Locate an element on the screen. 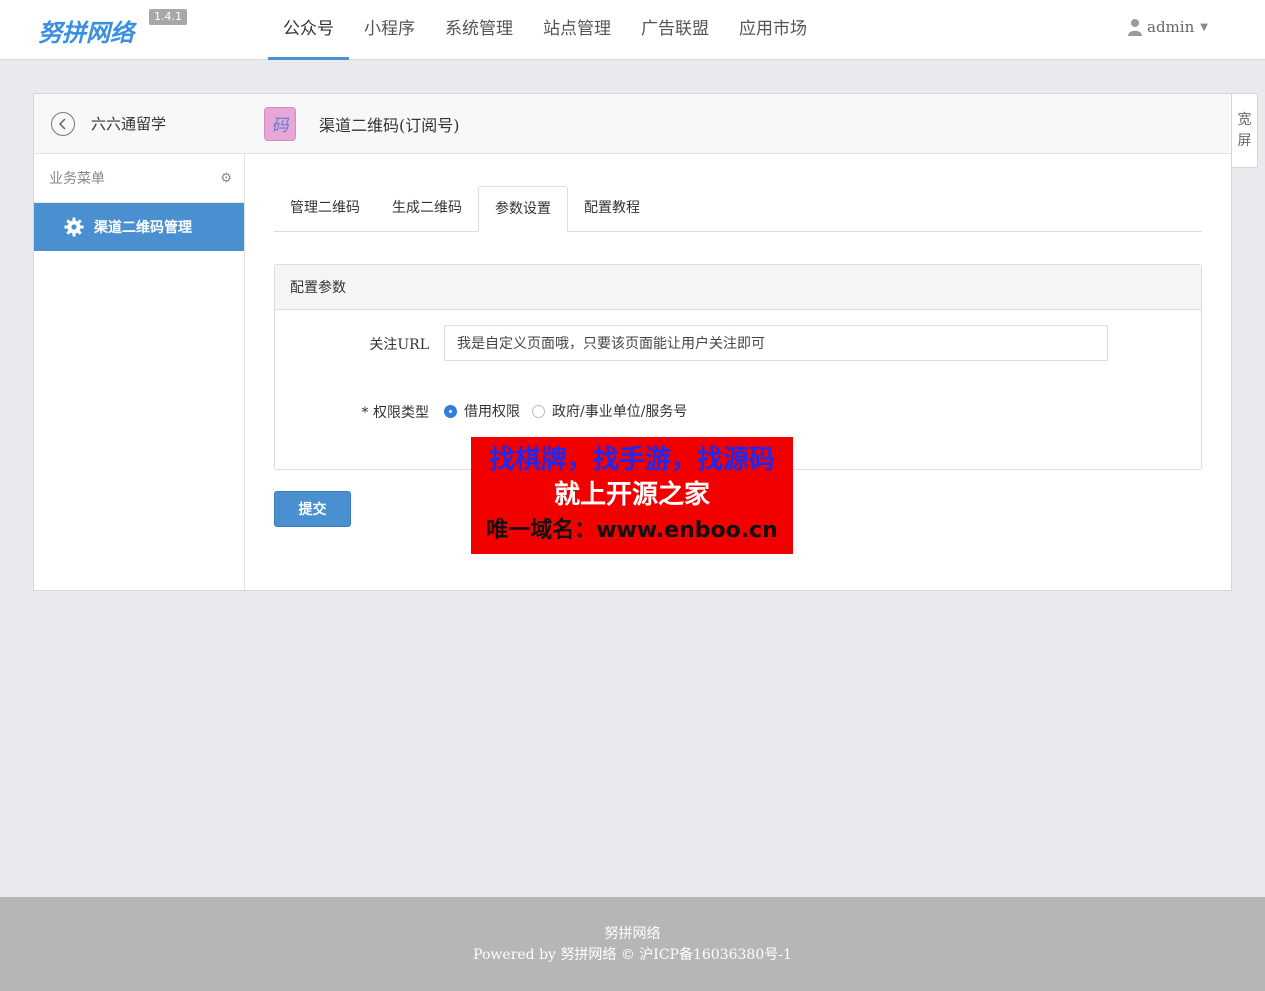 Image resolution: width=1265 pixels, height=991 pixels. page-title: 渠道二维码(订阅号) is located at coordinates (389, 125).